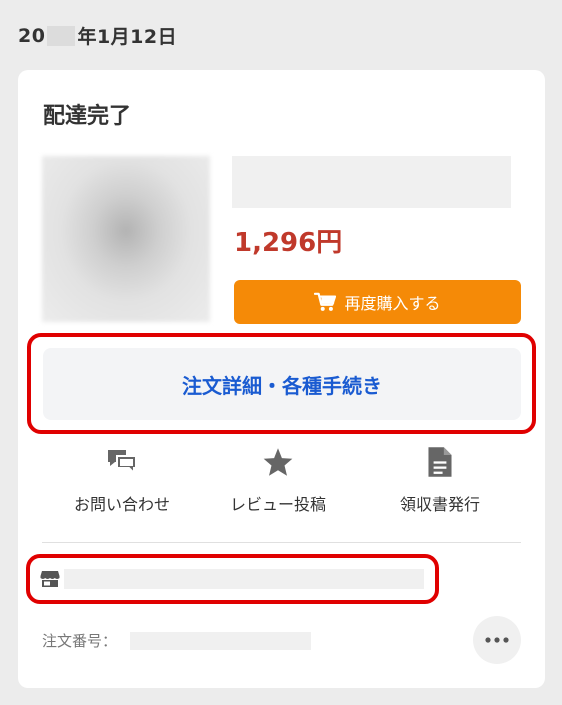  Describe the element at coordinates (288, 243) in the screenshot. I see `product-price: 1,296円` at that location.